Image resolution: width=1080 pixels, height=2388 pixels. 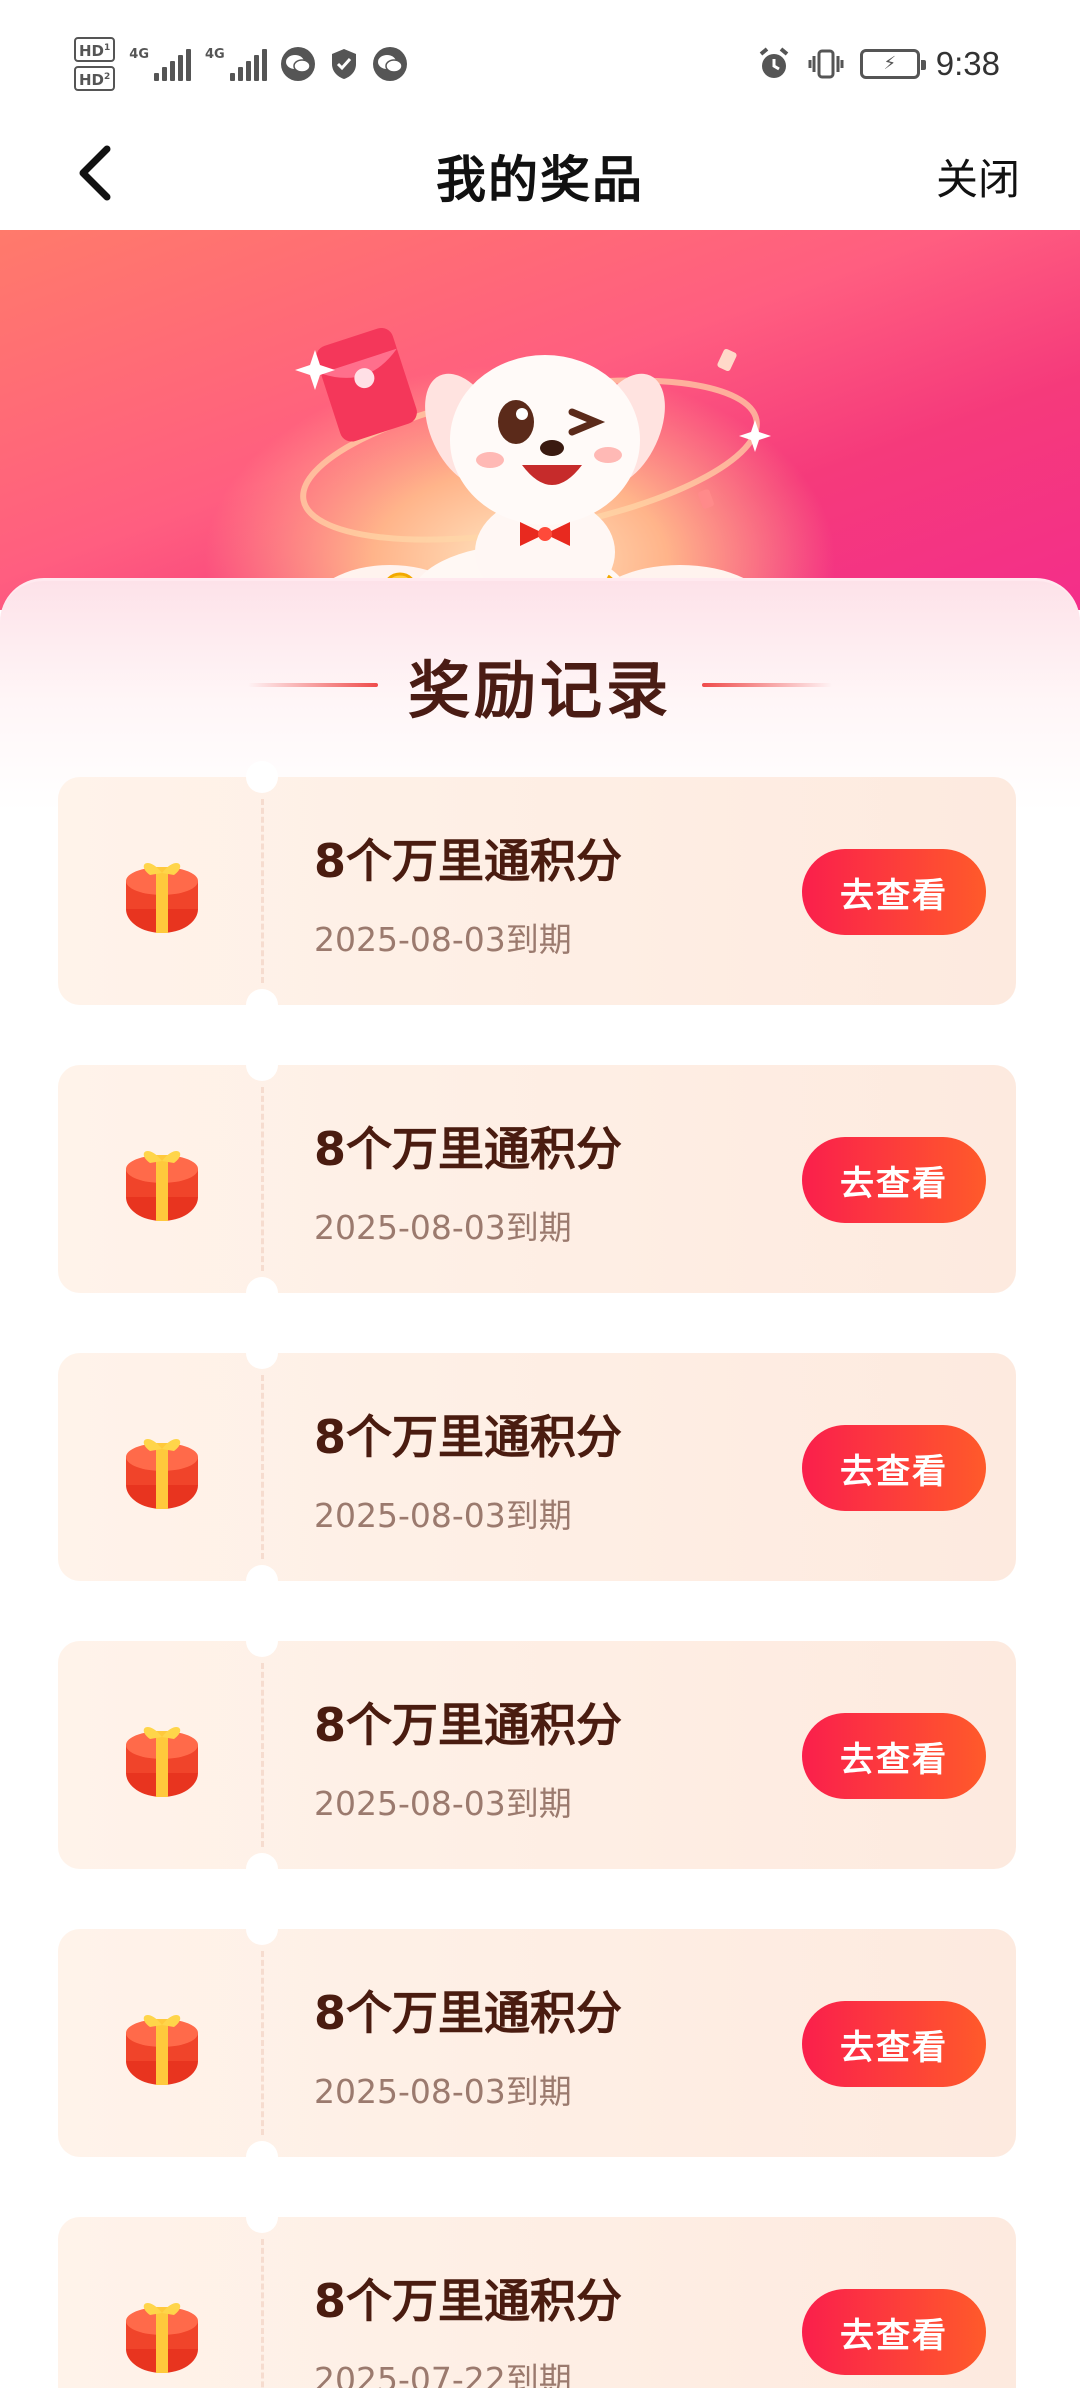 I want to click on section-header: 奖励记录, so click(x=540, y=686).